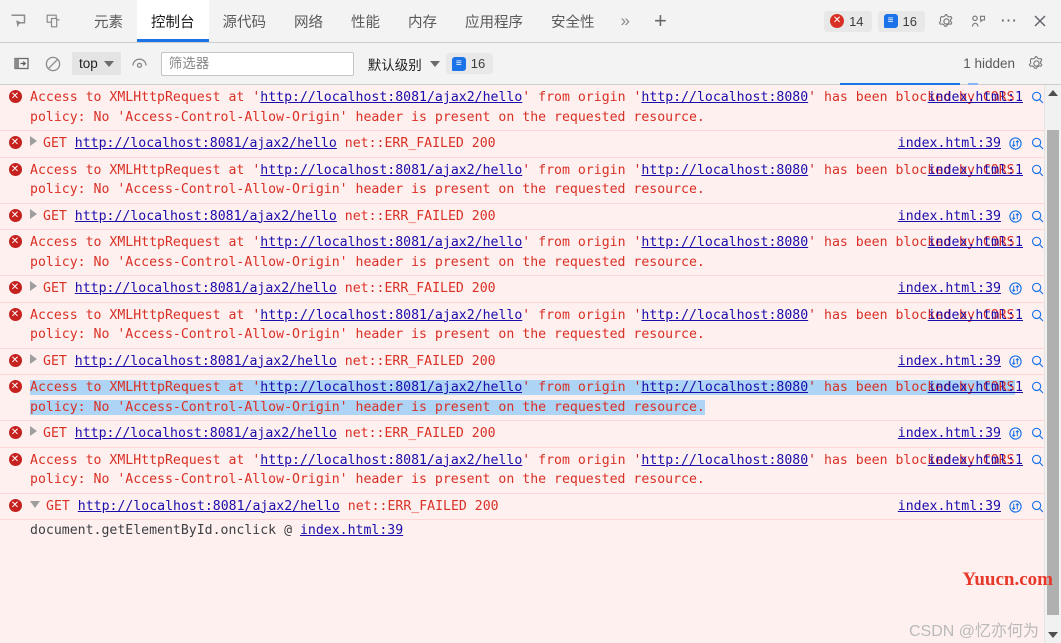  What do you see at coordinates (422, 21) in the screenshot?
I see `tab-memory: 内存` at bounding box center [422, 21].